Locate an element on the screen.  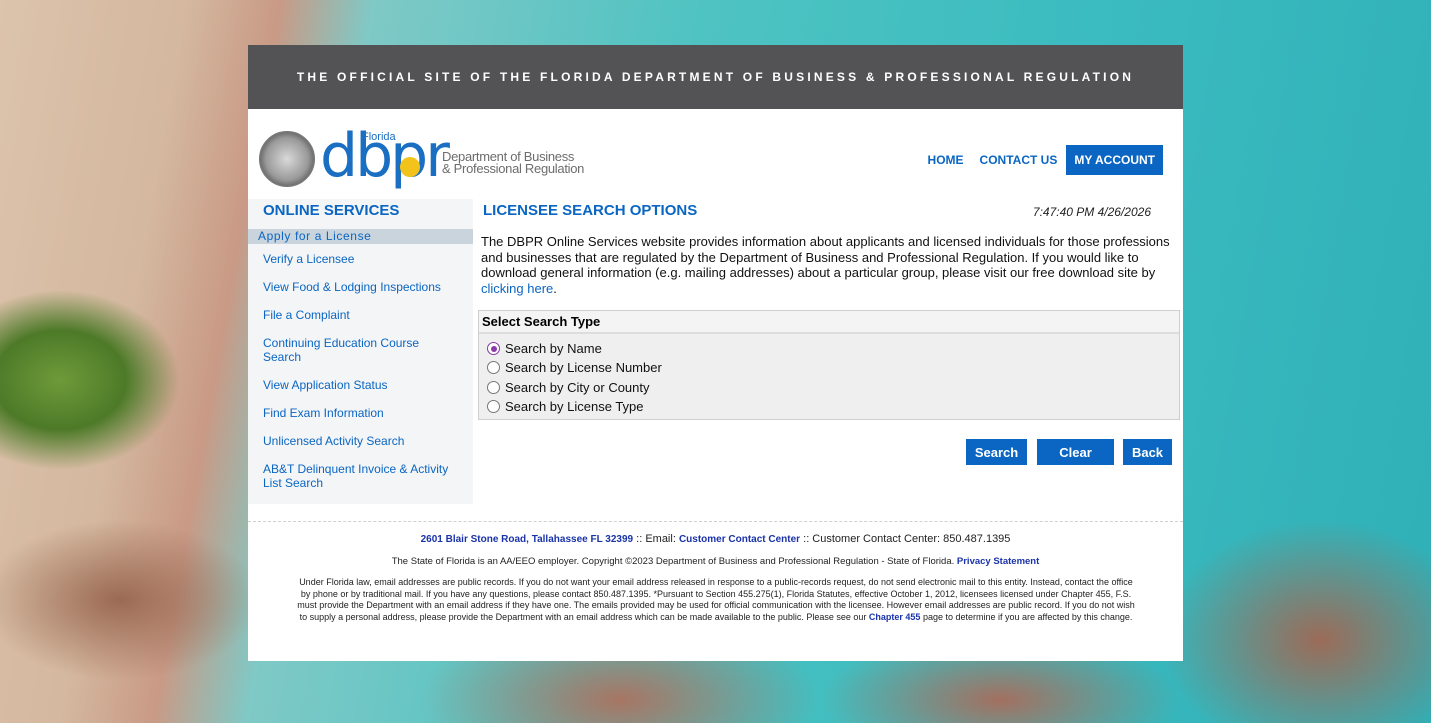
radio-label: Search by License Number is located at coordinates (583, 367).